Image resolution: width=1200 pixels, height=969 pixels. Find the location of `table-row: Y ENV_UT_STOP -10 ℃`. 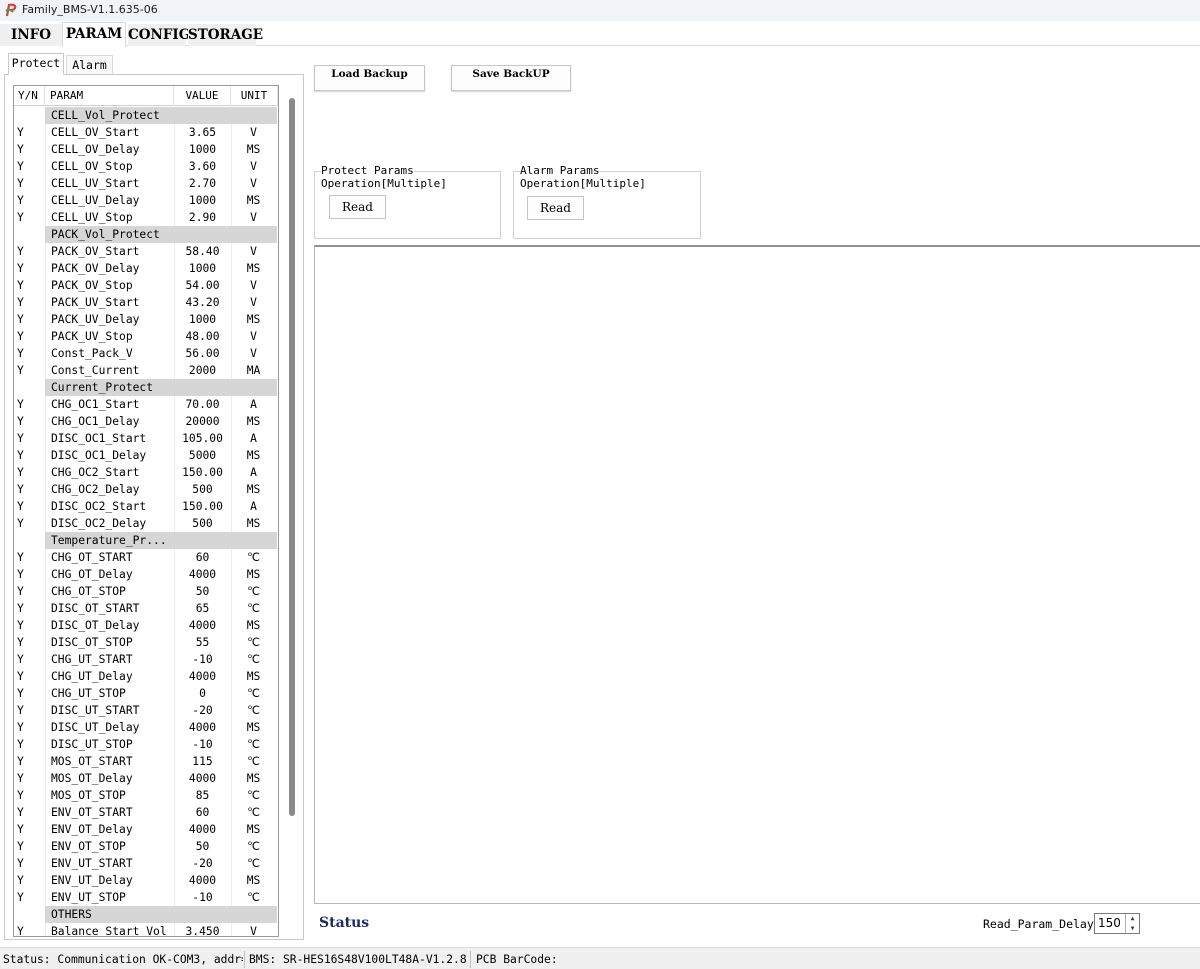

table-row: Y ENV_UT_STOP -10 ℃ is located at coordinates (146, 897).